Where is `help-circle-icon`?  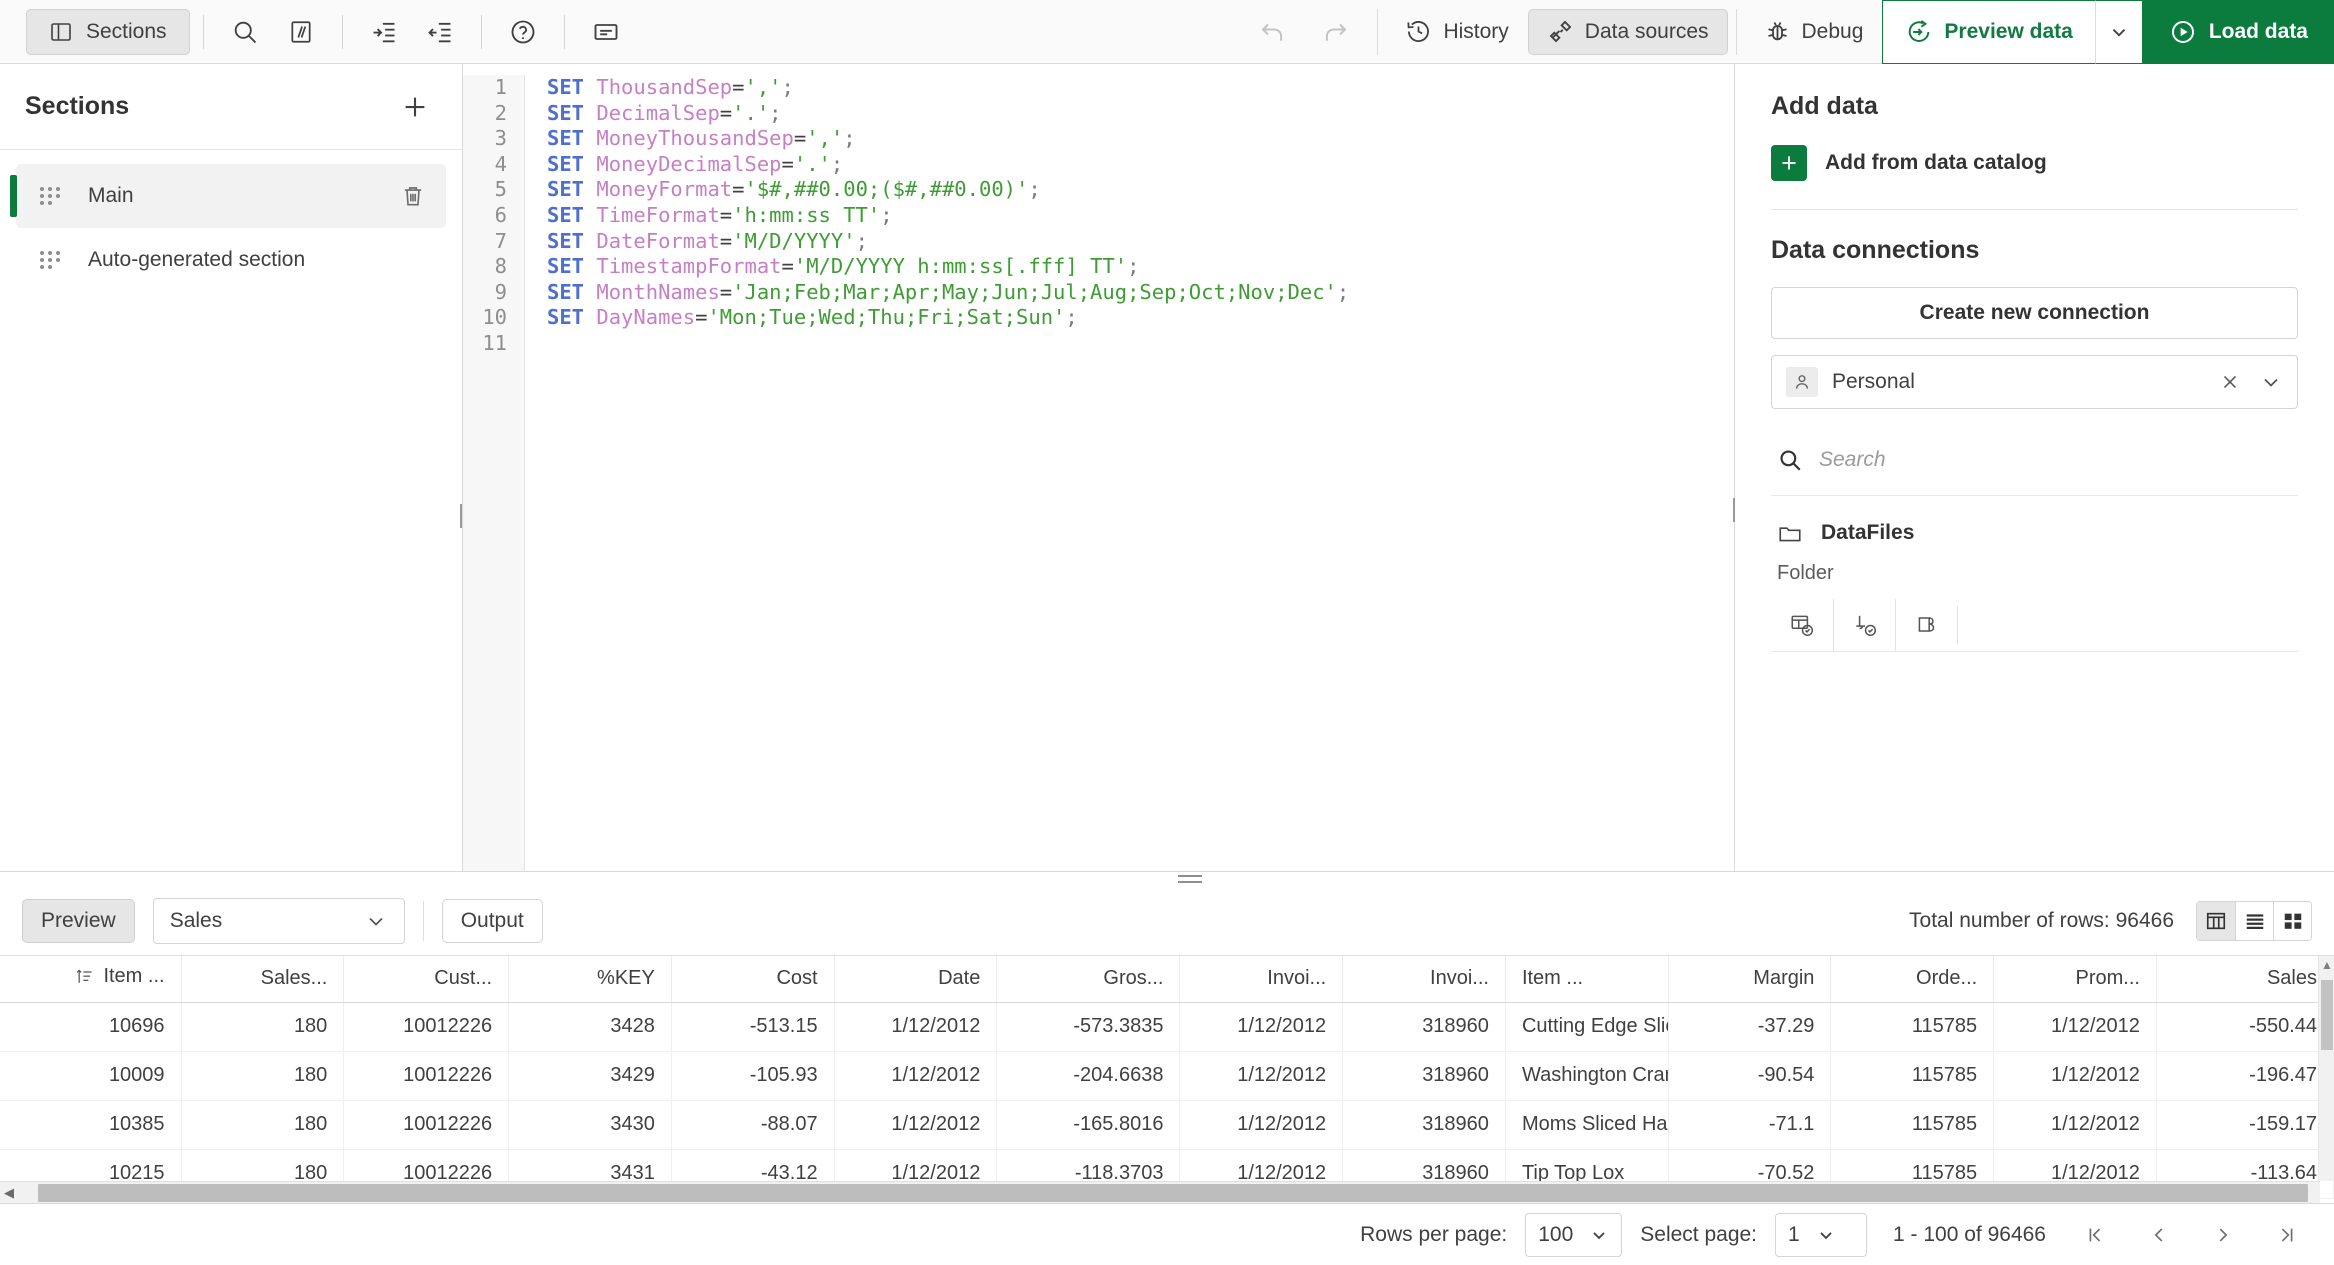
help-circle-icon is located at coordinates (523, 32).